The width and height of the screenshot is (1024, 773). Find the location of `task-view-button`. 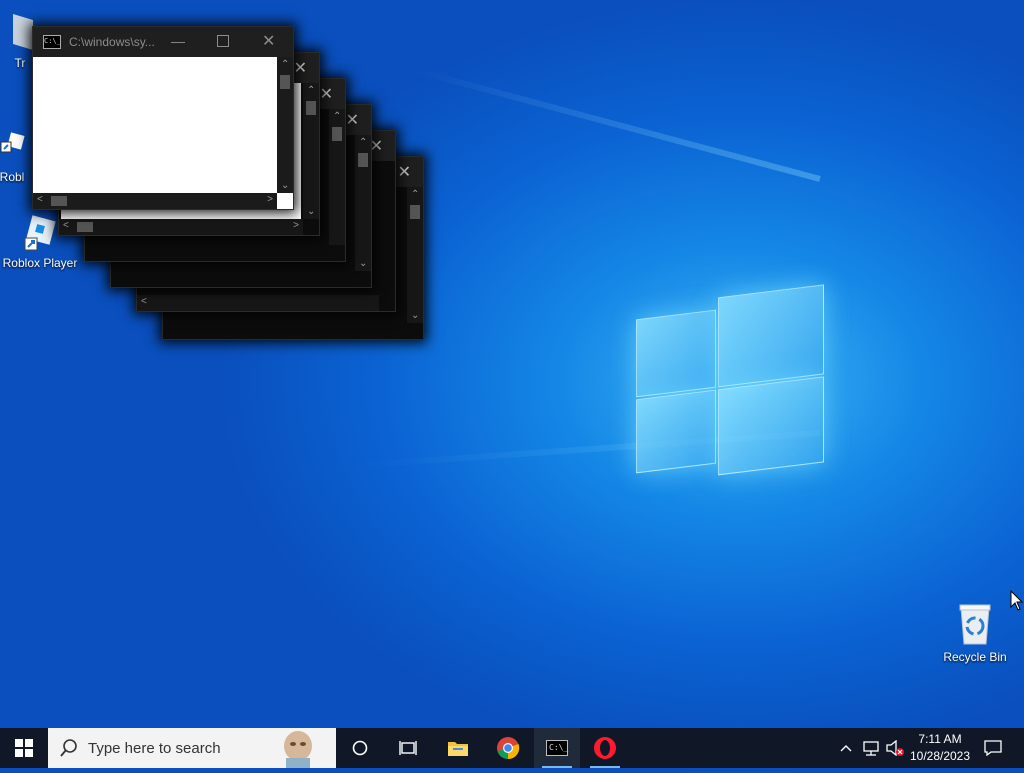

task-view-button is located at coordinates (408, 748).